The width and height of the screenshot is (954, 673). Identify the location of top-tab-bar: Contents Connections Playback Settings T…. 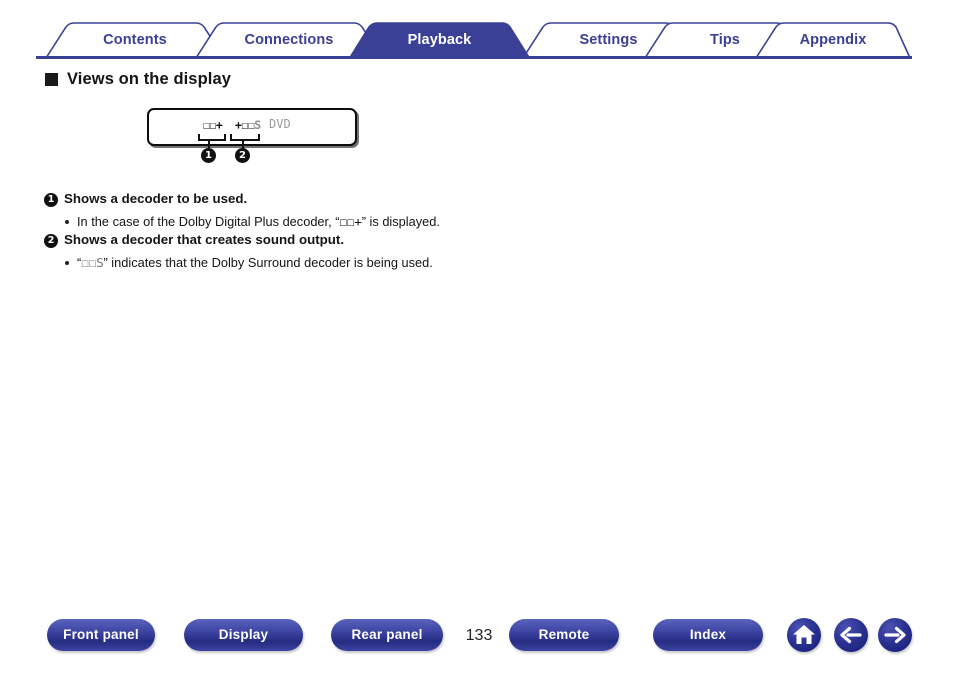
(474, 40).